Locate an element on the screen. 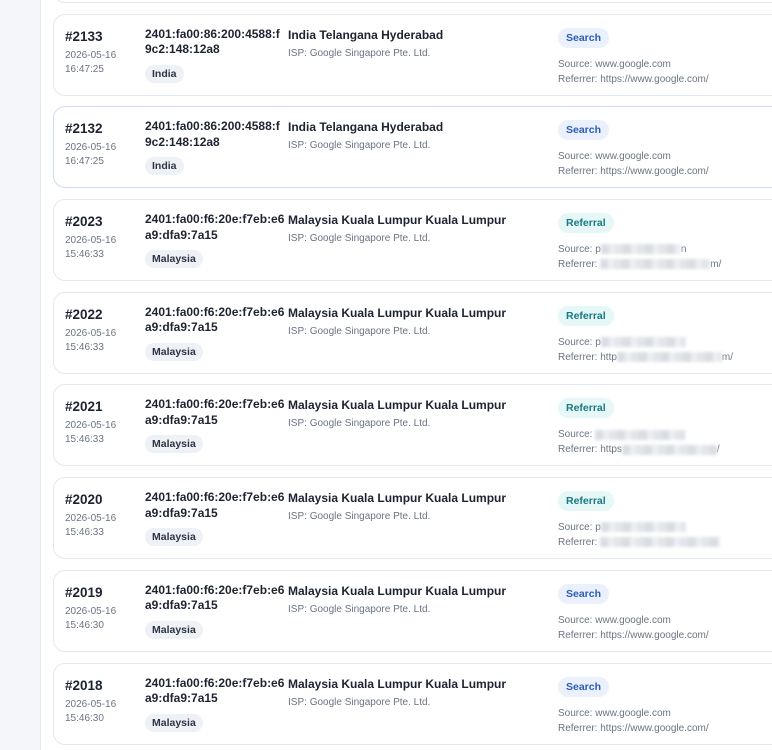 This screenshot has width=772, height=750. visit-id: #2020 is located at coordinates (84, 500).